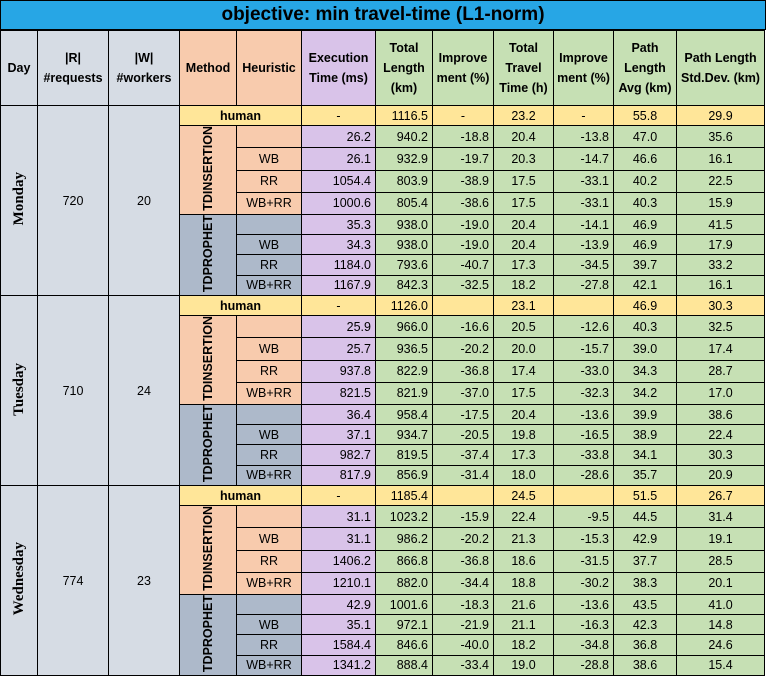  Describe the element at coordinates (523, 371) in the screenshot. I see `travel-time-cell: 17.4` at that location.